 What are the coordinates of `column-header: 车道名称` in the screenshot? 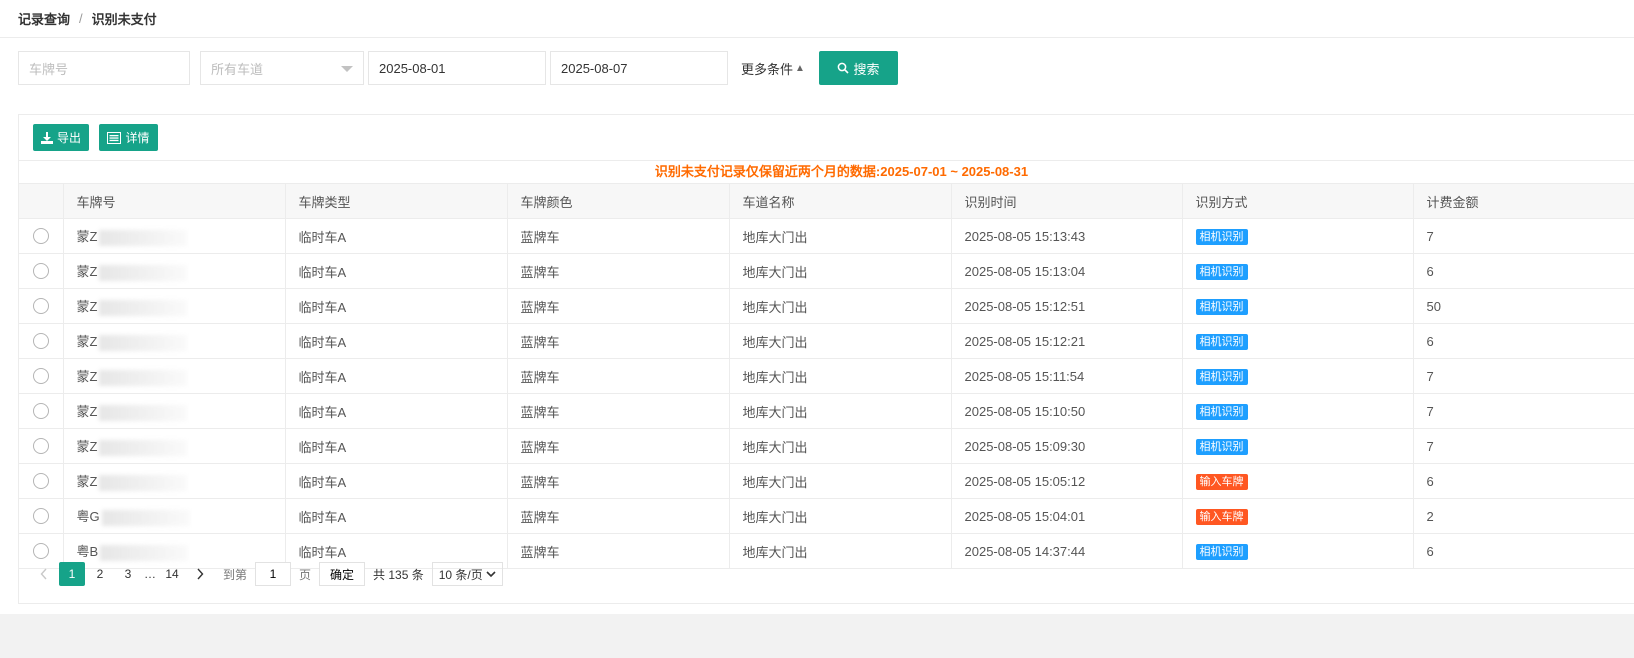 It's located at (840, 201).